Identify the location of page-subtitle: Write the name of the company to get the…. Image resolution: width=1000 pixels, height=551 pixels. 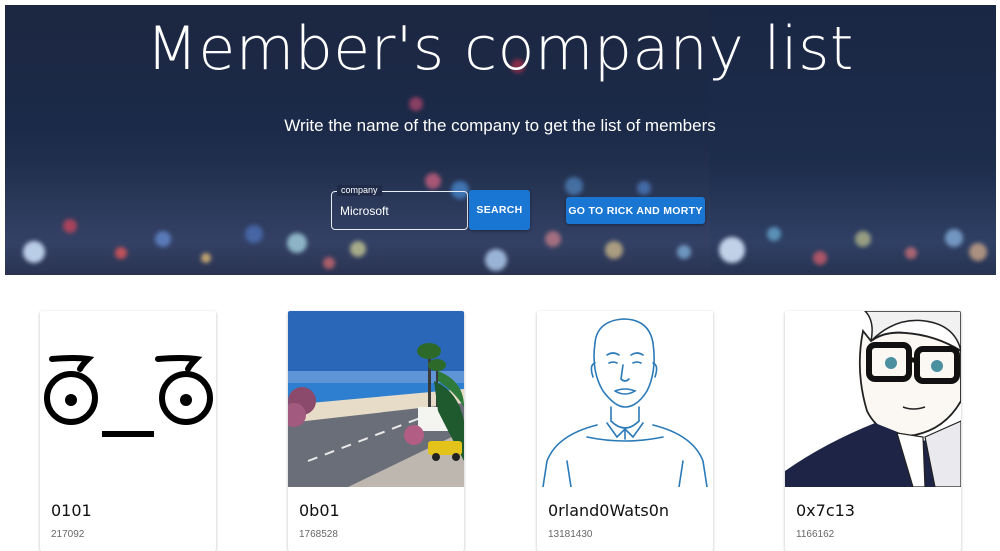
(500, 125).